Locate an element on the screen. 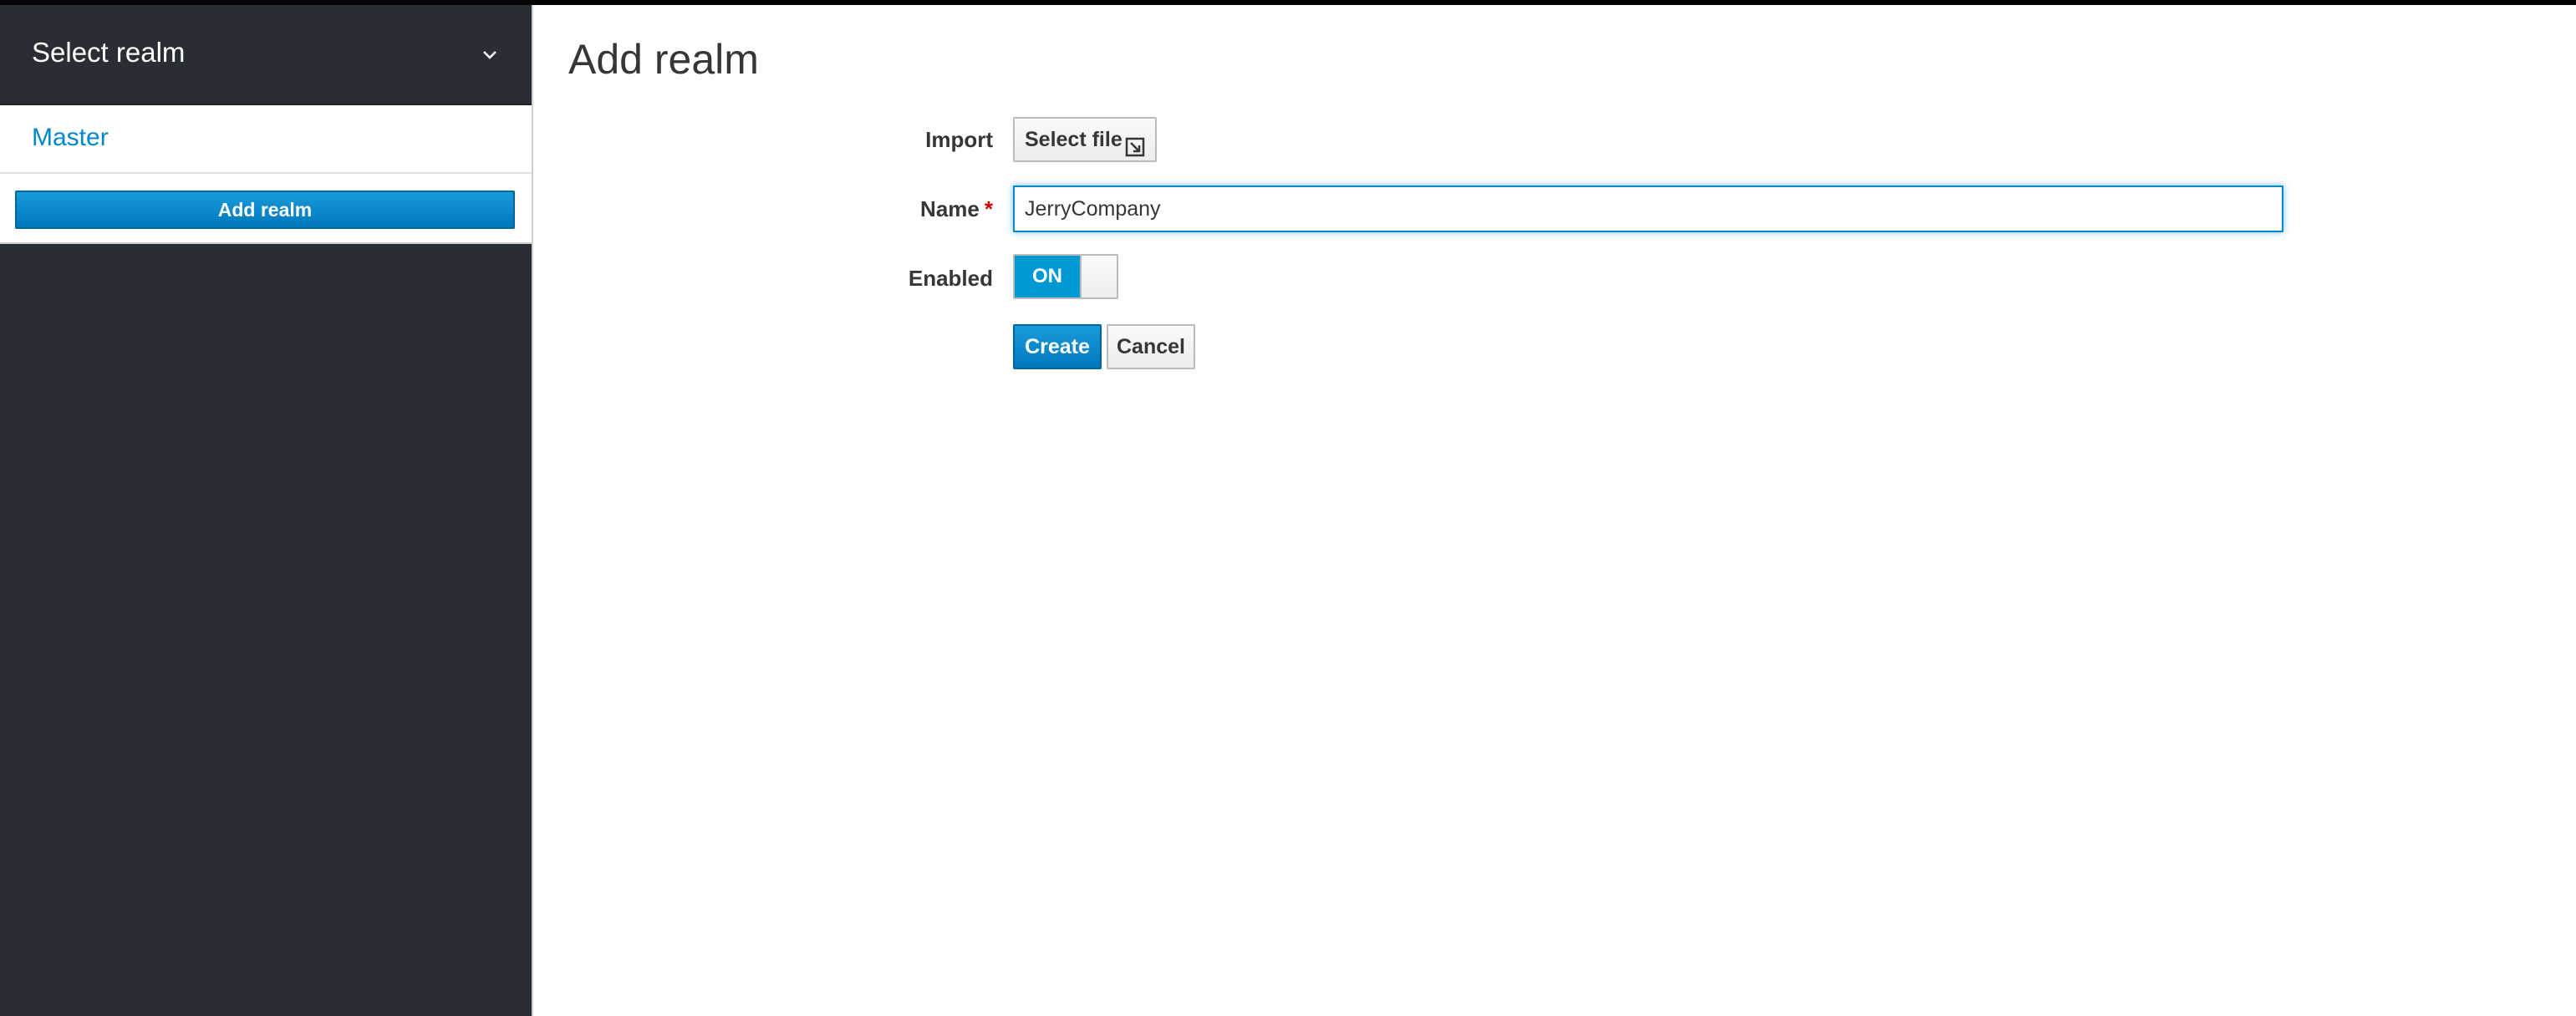 The height and width of the screenshot is (1016, 2576). sidebar-add-realm-button: Add realm is located at coordinates (265, 210).